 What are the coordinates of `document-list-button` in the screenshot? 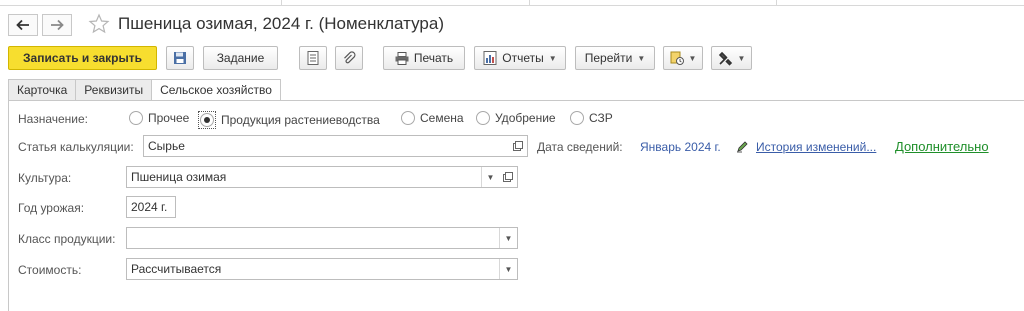 It's located at (313, 58).